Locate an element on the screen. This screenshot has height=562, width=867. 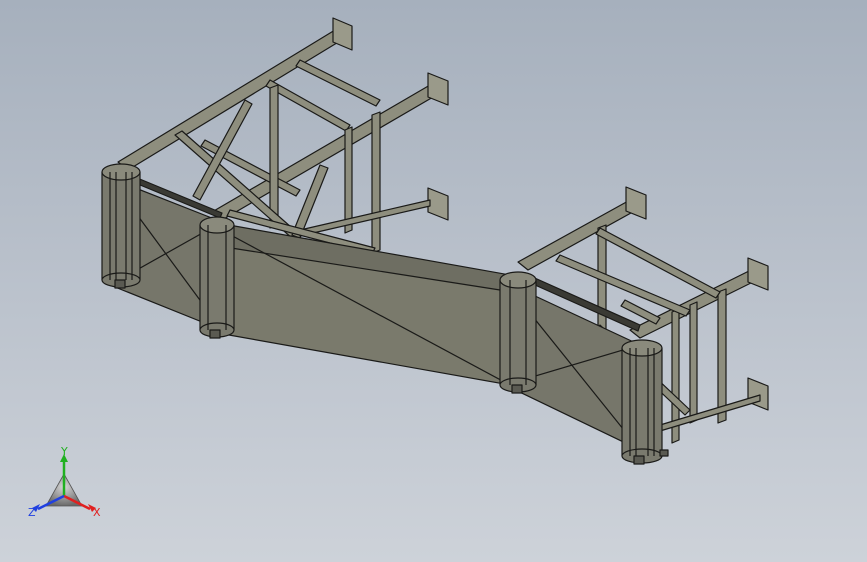
roller-right-end is located at coordinates (642, 401).